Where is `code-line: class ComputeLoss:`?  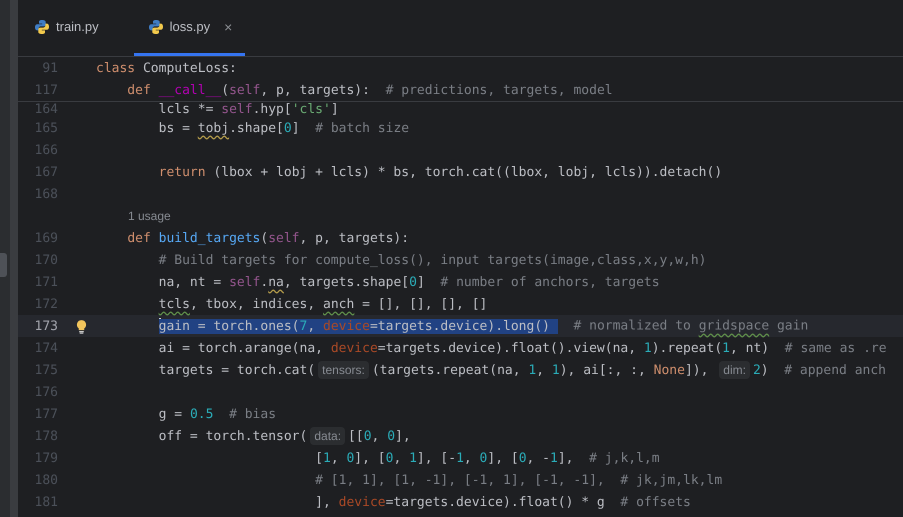
code-line: class ComputeLoss: is located at coordinates (166, 68).